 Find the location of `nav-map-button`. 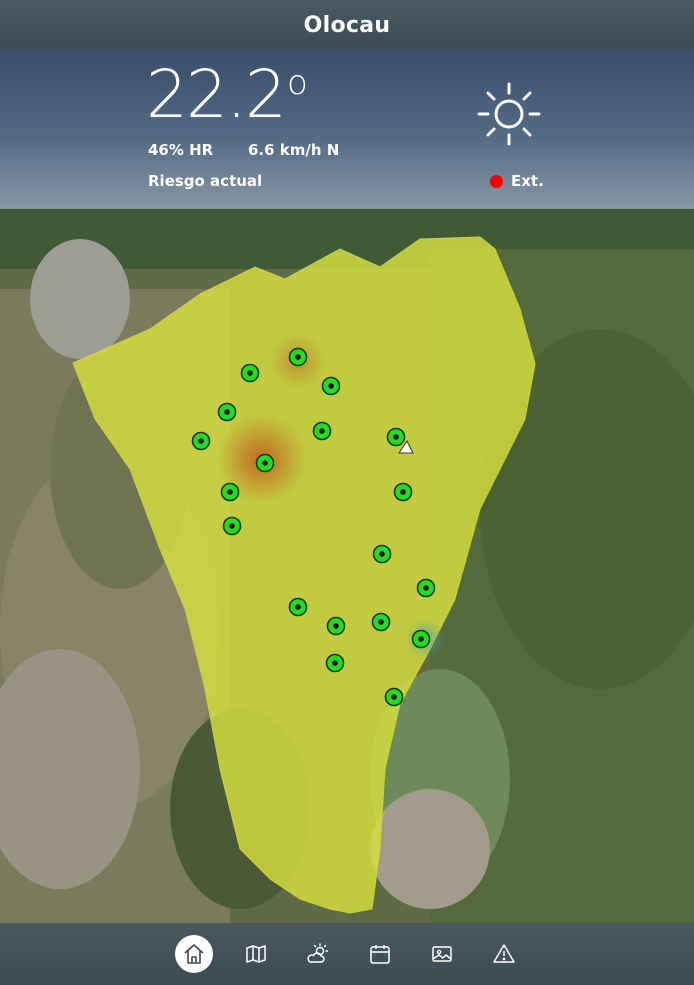

nav-map-button is located at coordinates (256, 954).